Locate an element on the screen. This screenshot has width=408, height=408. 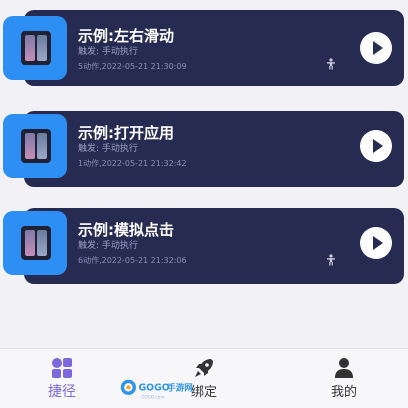
svg-text: GOGO.com is located at coordinates (152, 396).